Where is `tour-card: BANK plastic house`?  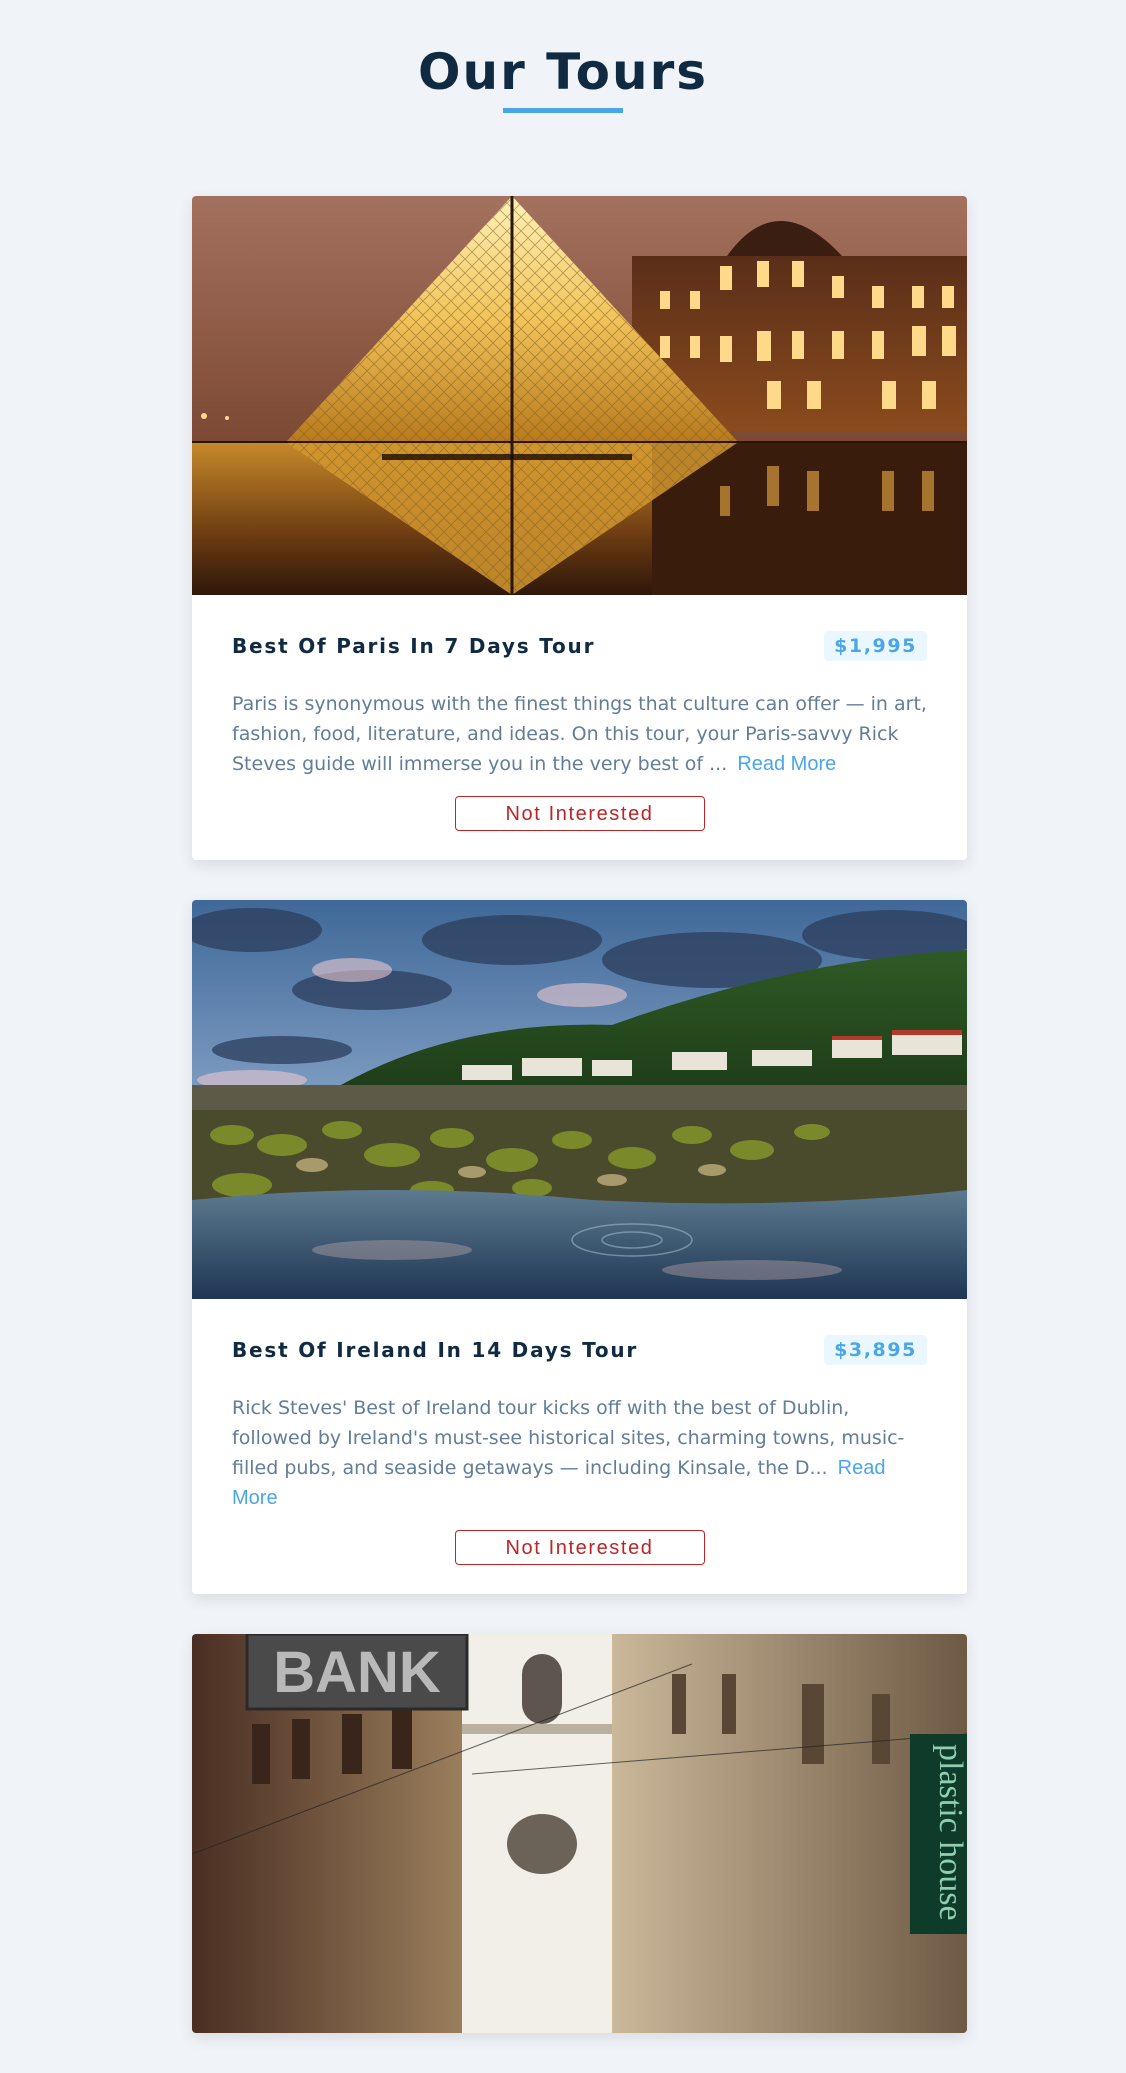
tour-card: BANK plastic house is located at coordinates (579, 1833).